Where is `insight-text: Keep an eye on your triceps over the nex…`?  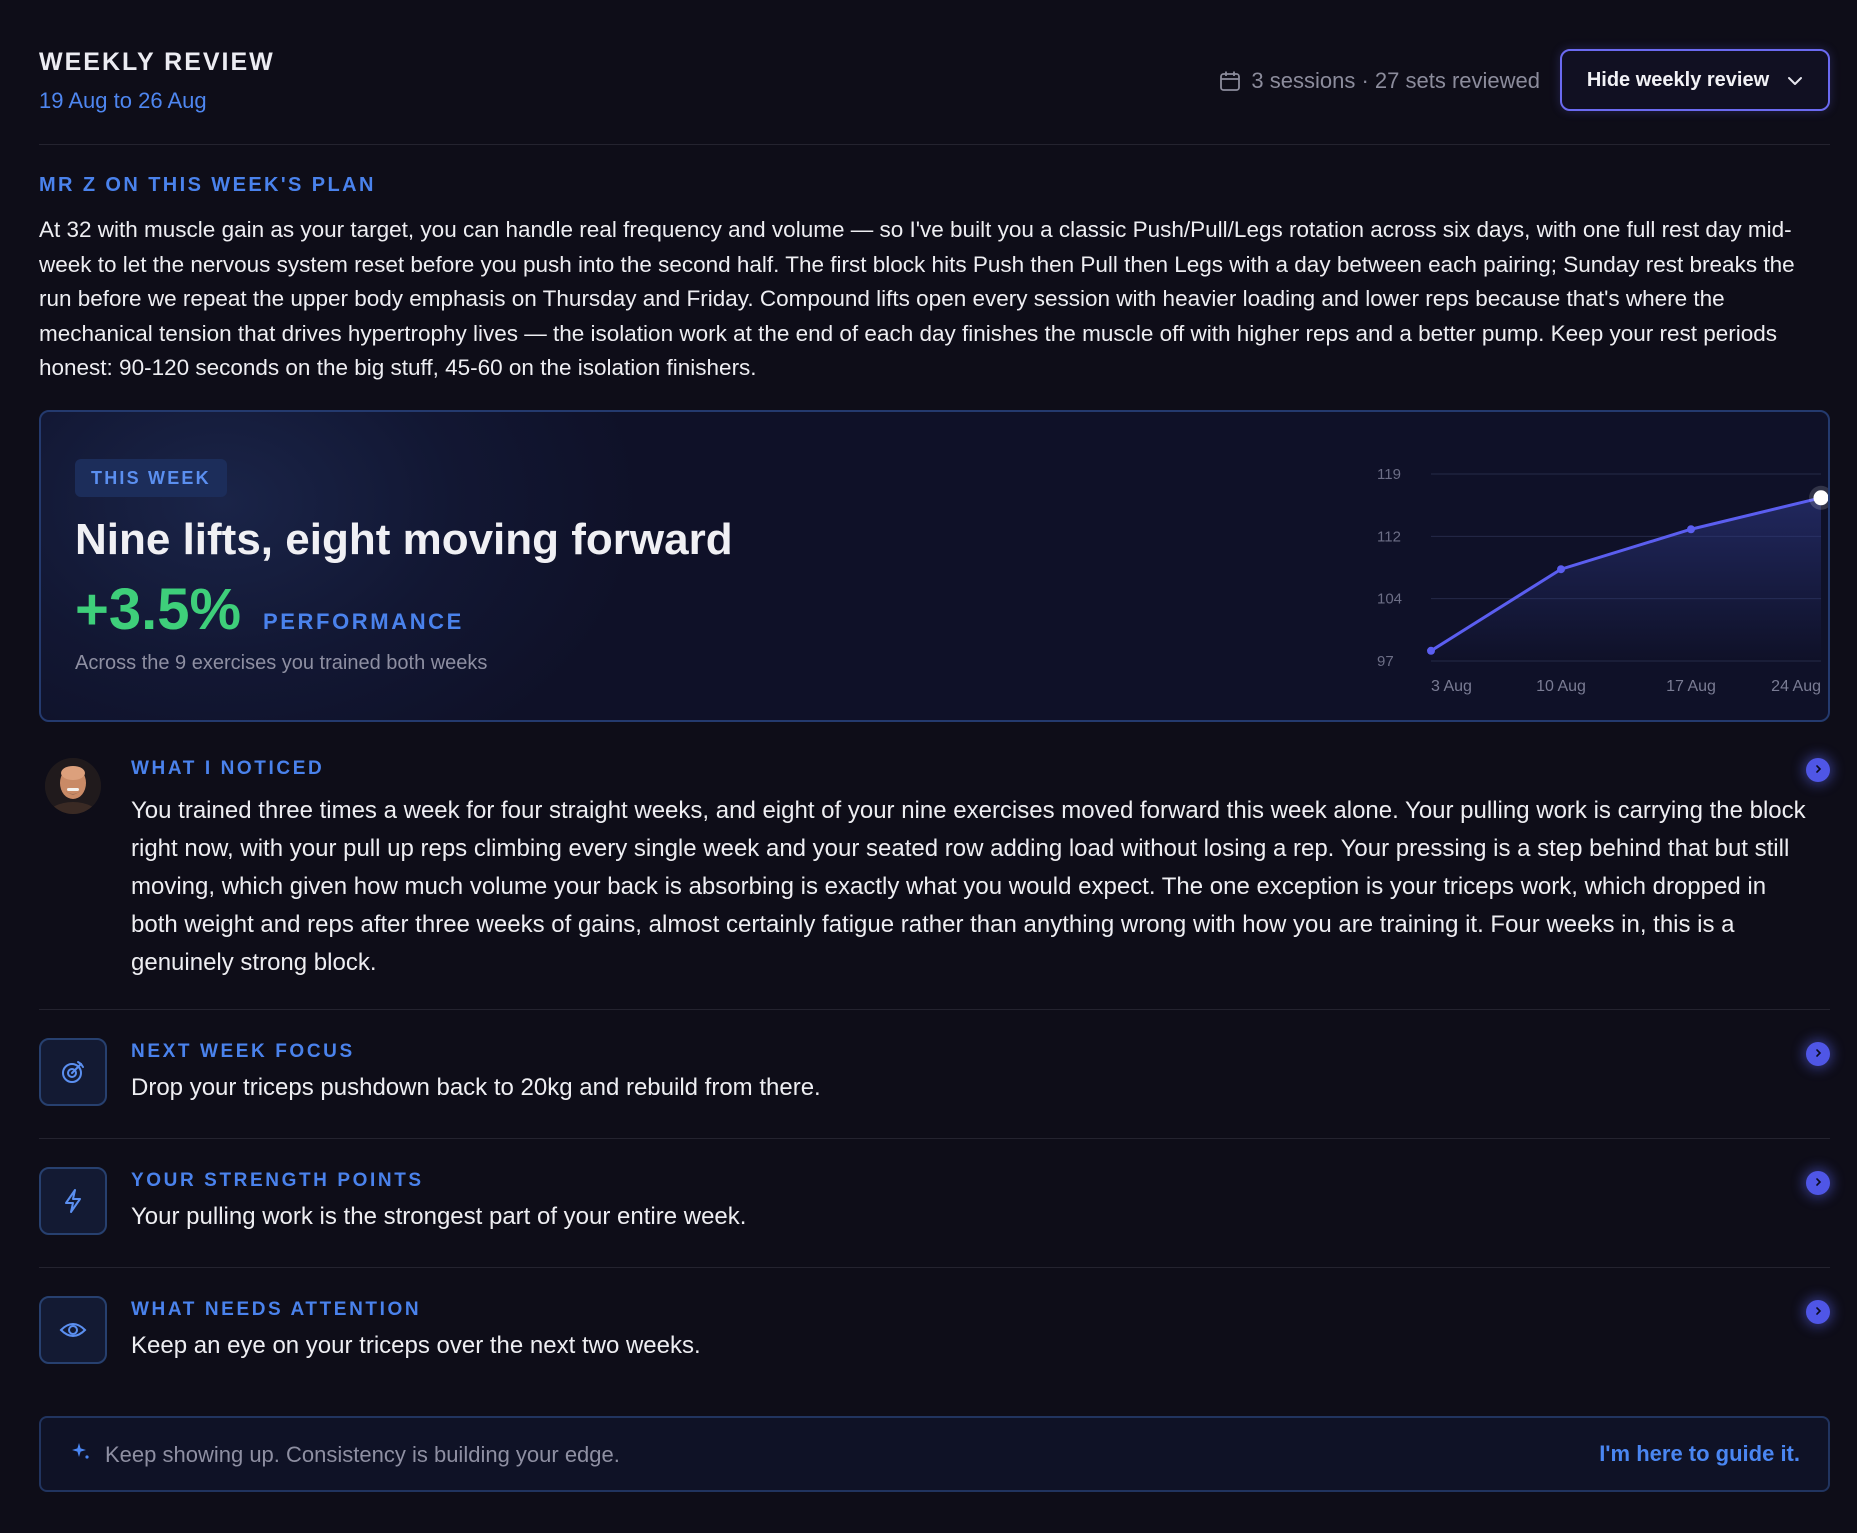 insight-text: Keep an eye on your triceps over the nex… is located at coordinates (416, 1345).